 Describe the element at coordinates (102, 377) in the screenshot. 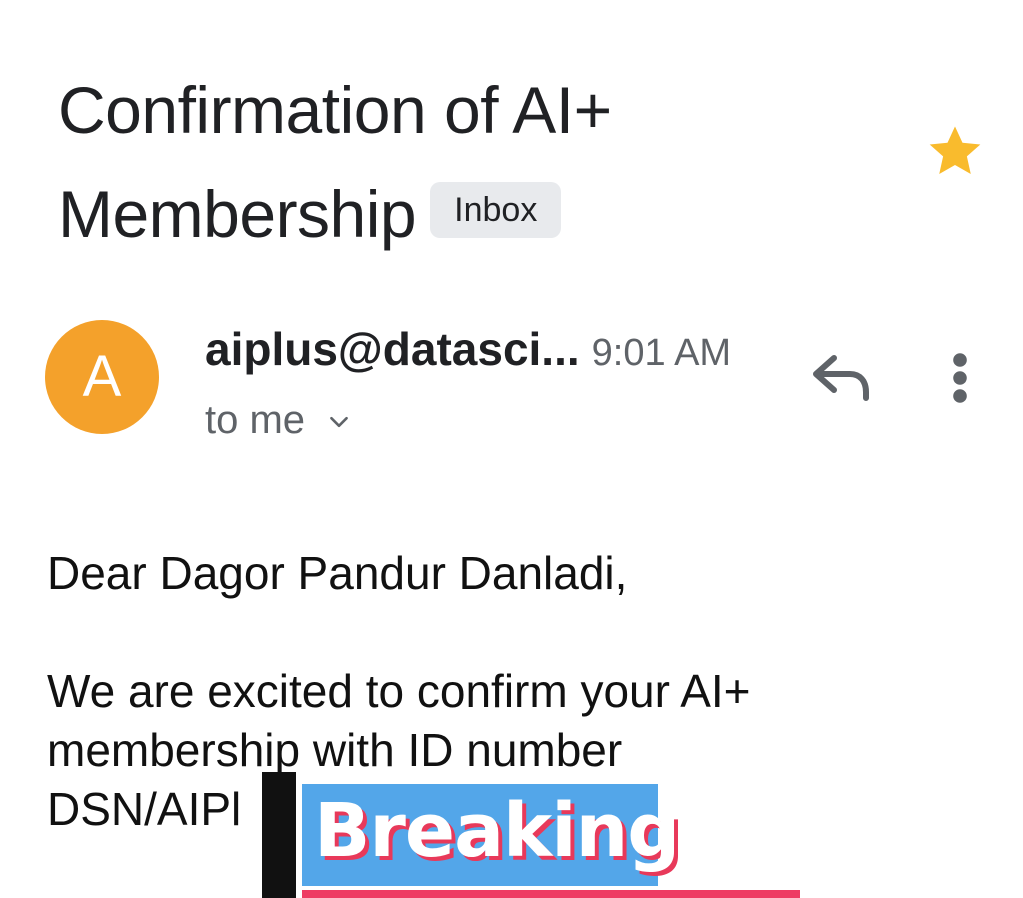

I see `sender-avatar: A` at that location.